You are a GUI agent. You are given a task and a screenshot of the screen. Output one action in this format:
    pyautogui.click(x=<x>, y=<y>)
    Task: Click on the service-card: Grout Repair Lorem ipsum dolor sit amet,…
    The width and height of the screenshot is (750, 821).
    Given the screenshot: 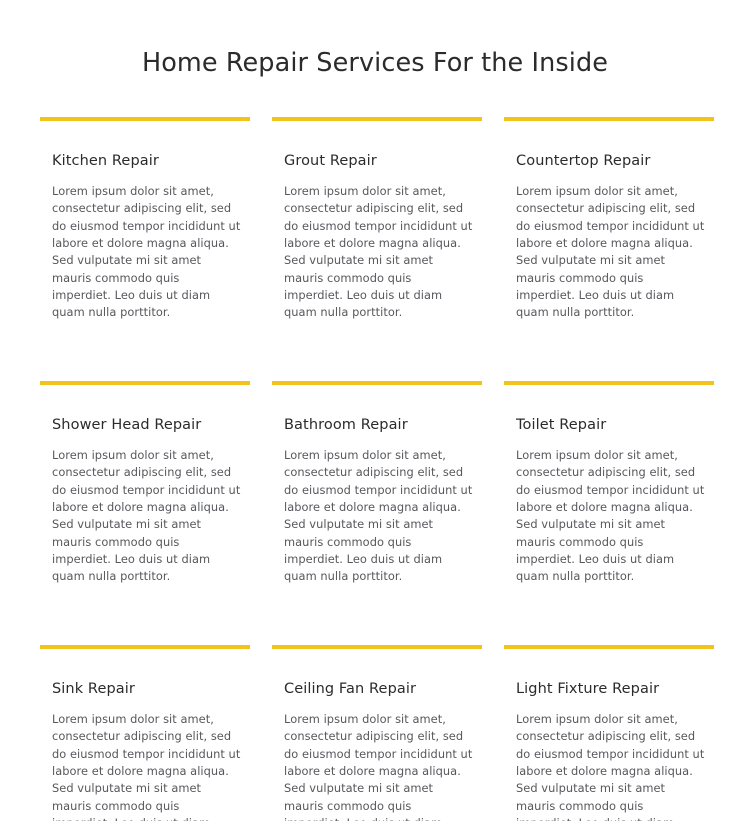 What is the action you would take?
    pyautogui.click(x=377, y=219)
    